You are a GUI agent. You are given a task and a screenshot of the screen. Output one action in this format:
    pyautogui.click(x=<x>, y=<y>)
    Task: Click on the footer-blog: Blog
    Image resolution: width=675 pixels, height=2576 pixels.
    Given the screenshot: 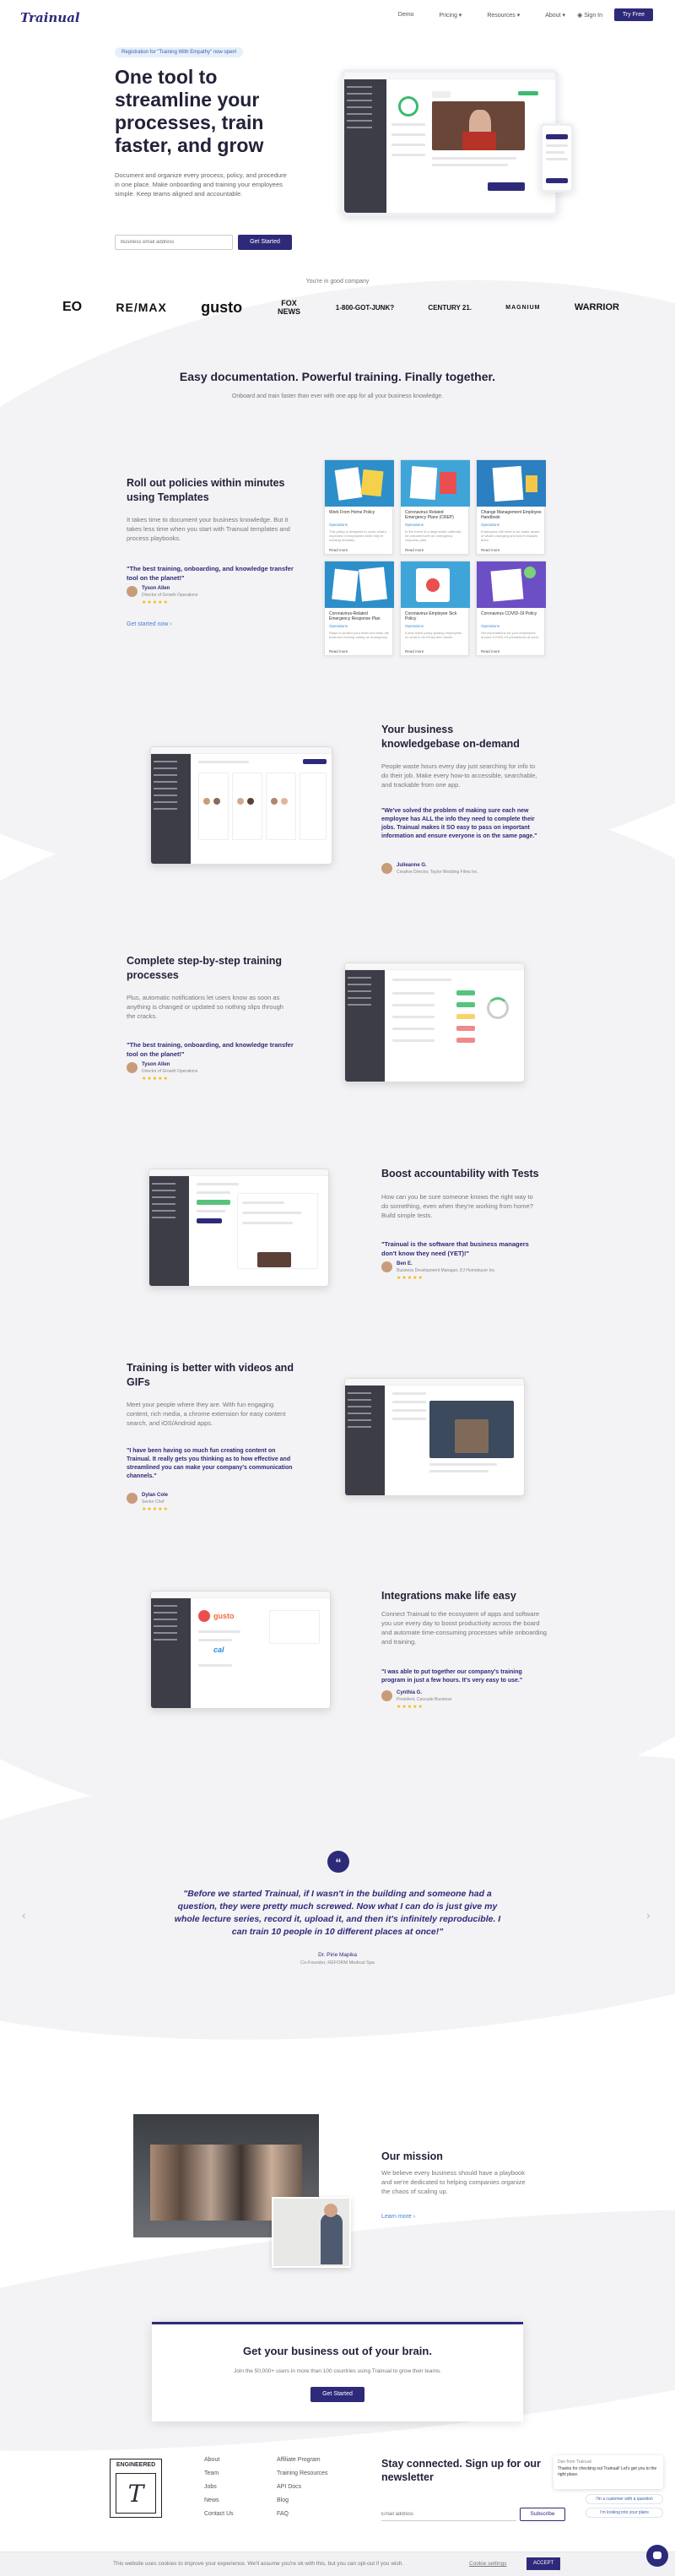 What is the action you would take?
    pyautogui.click(x=302, y=2501)
    